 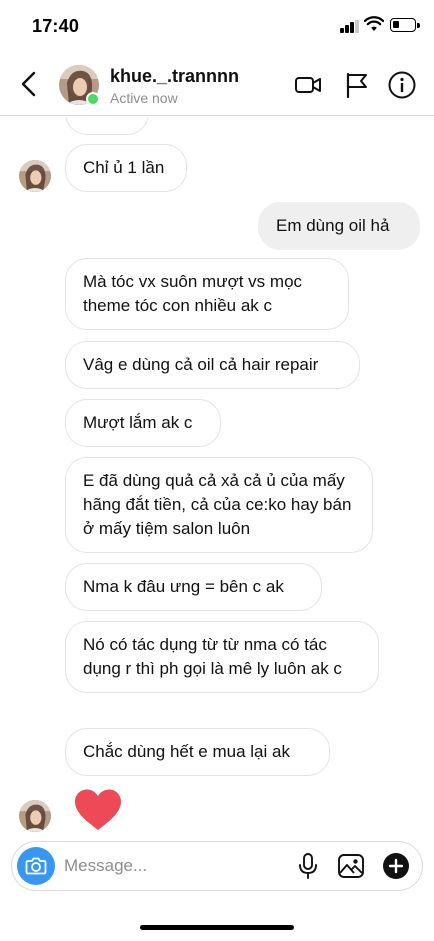 What do you see at coordinates (56, 26) in the screenshot?
I see `status-time: 17:40` at bounding box center [56, 26].